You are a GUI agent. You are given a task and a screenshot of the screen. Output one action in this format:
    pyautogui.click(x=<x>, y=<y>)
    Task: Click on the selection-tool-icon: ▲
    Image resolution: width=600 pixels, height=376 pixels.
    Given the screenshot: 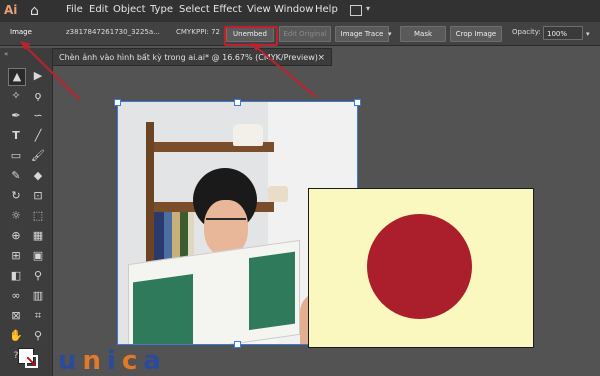 What is the action you would take?
    pyautogui.click(x=17, y=77)
    